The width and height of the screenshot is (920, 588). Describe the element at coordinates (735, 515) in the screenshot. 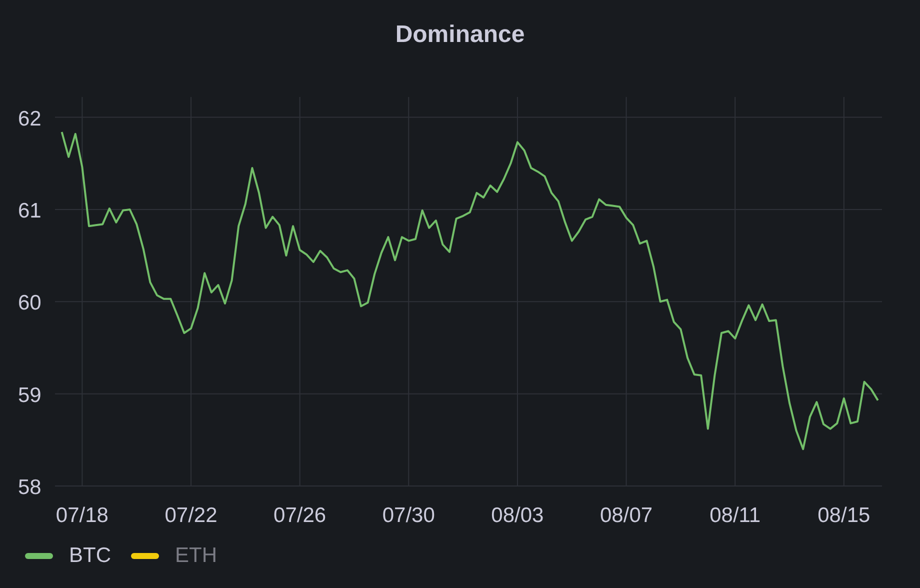

I see `x-axis-label: 08/11` at that location.